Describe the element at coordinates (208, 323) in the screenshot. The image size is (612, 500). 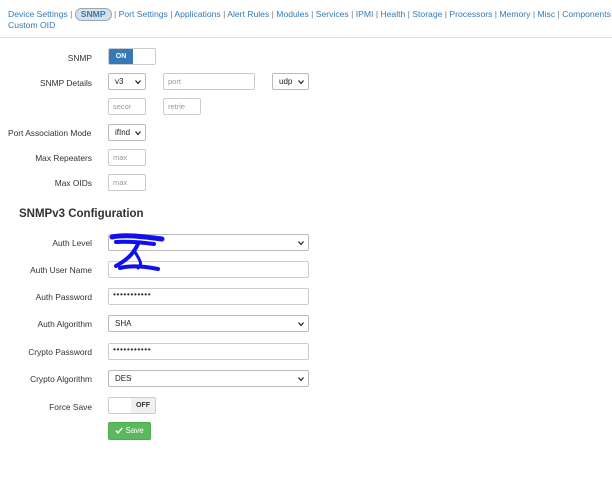
I see `auth-algorithm-select: SHA` at that location.